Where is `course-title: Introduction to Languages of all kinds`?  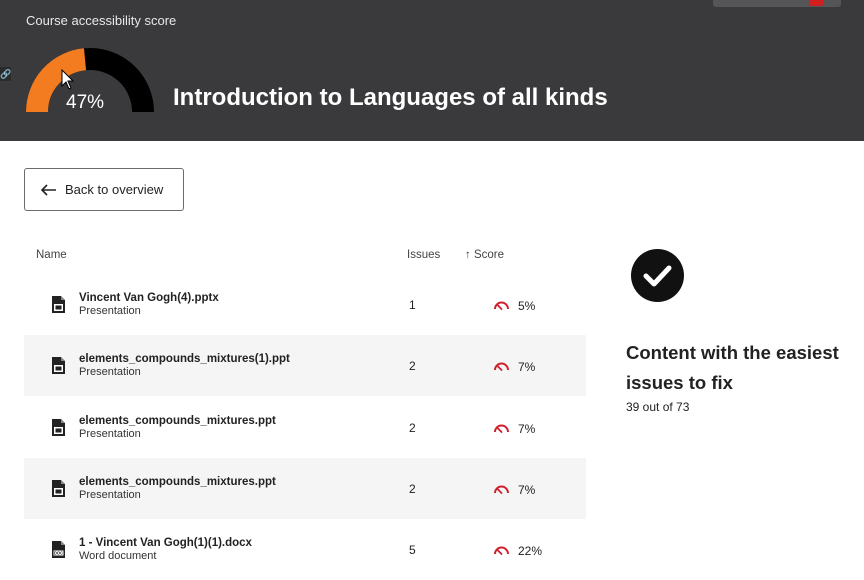 course-title: Introduction to Languages of all kinds is located at coordinates (390, 97).